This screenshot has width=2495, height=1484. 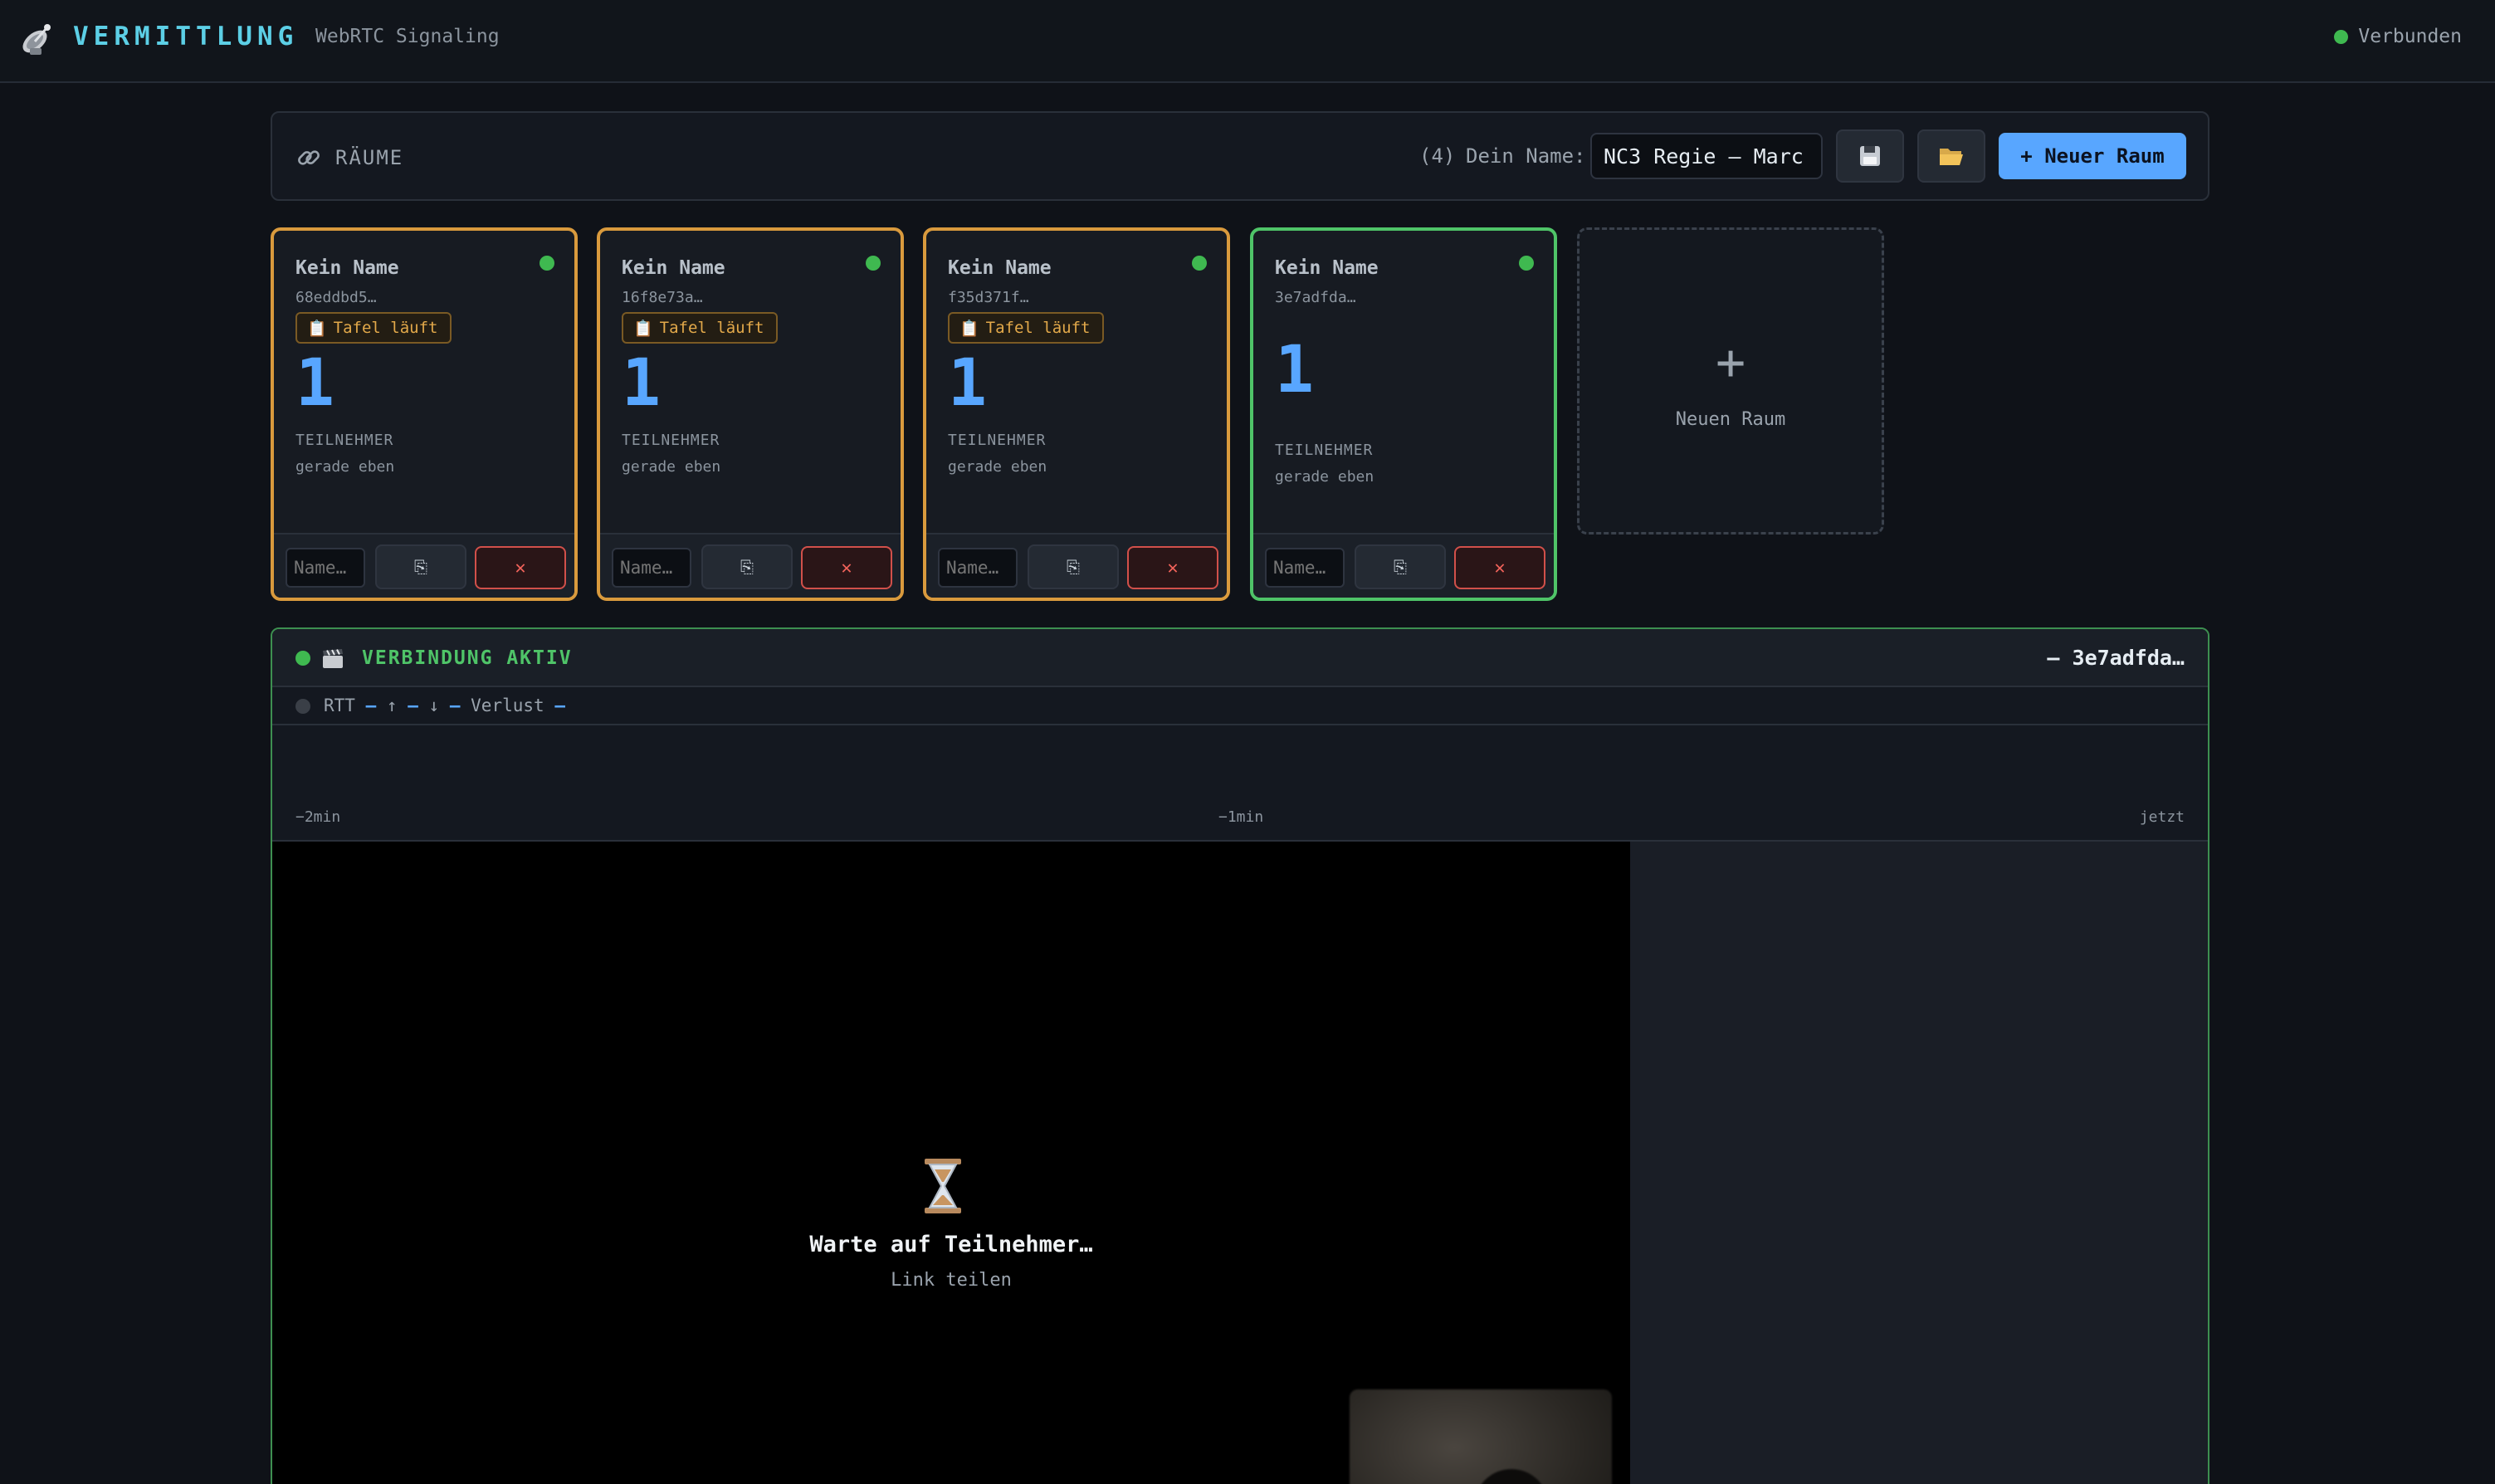 What do you see at coordinates (339, 705) in the screenshot?
I see `rtt-label: RTT` at bounding box center [339, 705].